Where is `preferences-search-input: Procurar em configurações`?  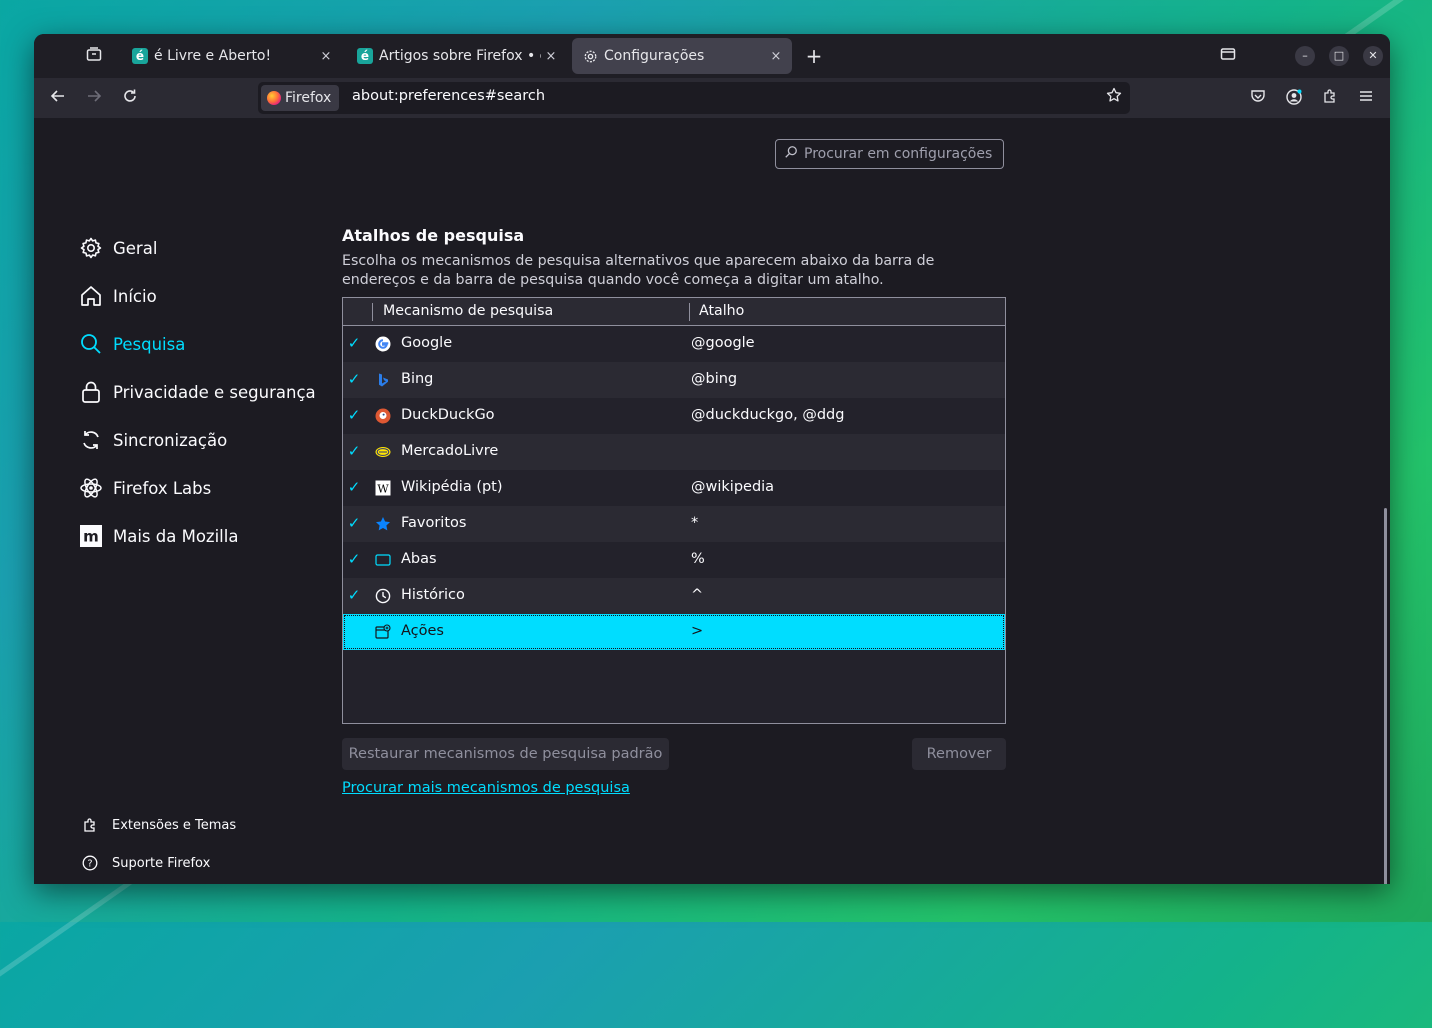 preferences-search-input: Procurar em configurações is located at coordinates (889, 154).